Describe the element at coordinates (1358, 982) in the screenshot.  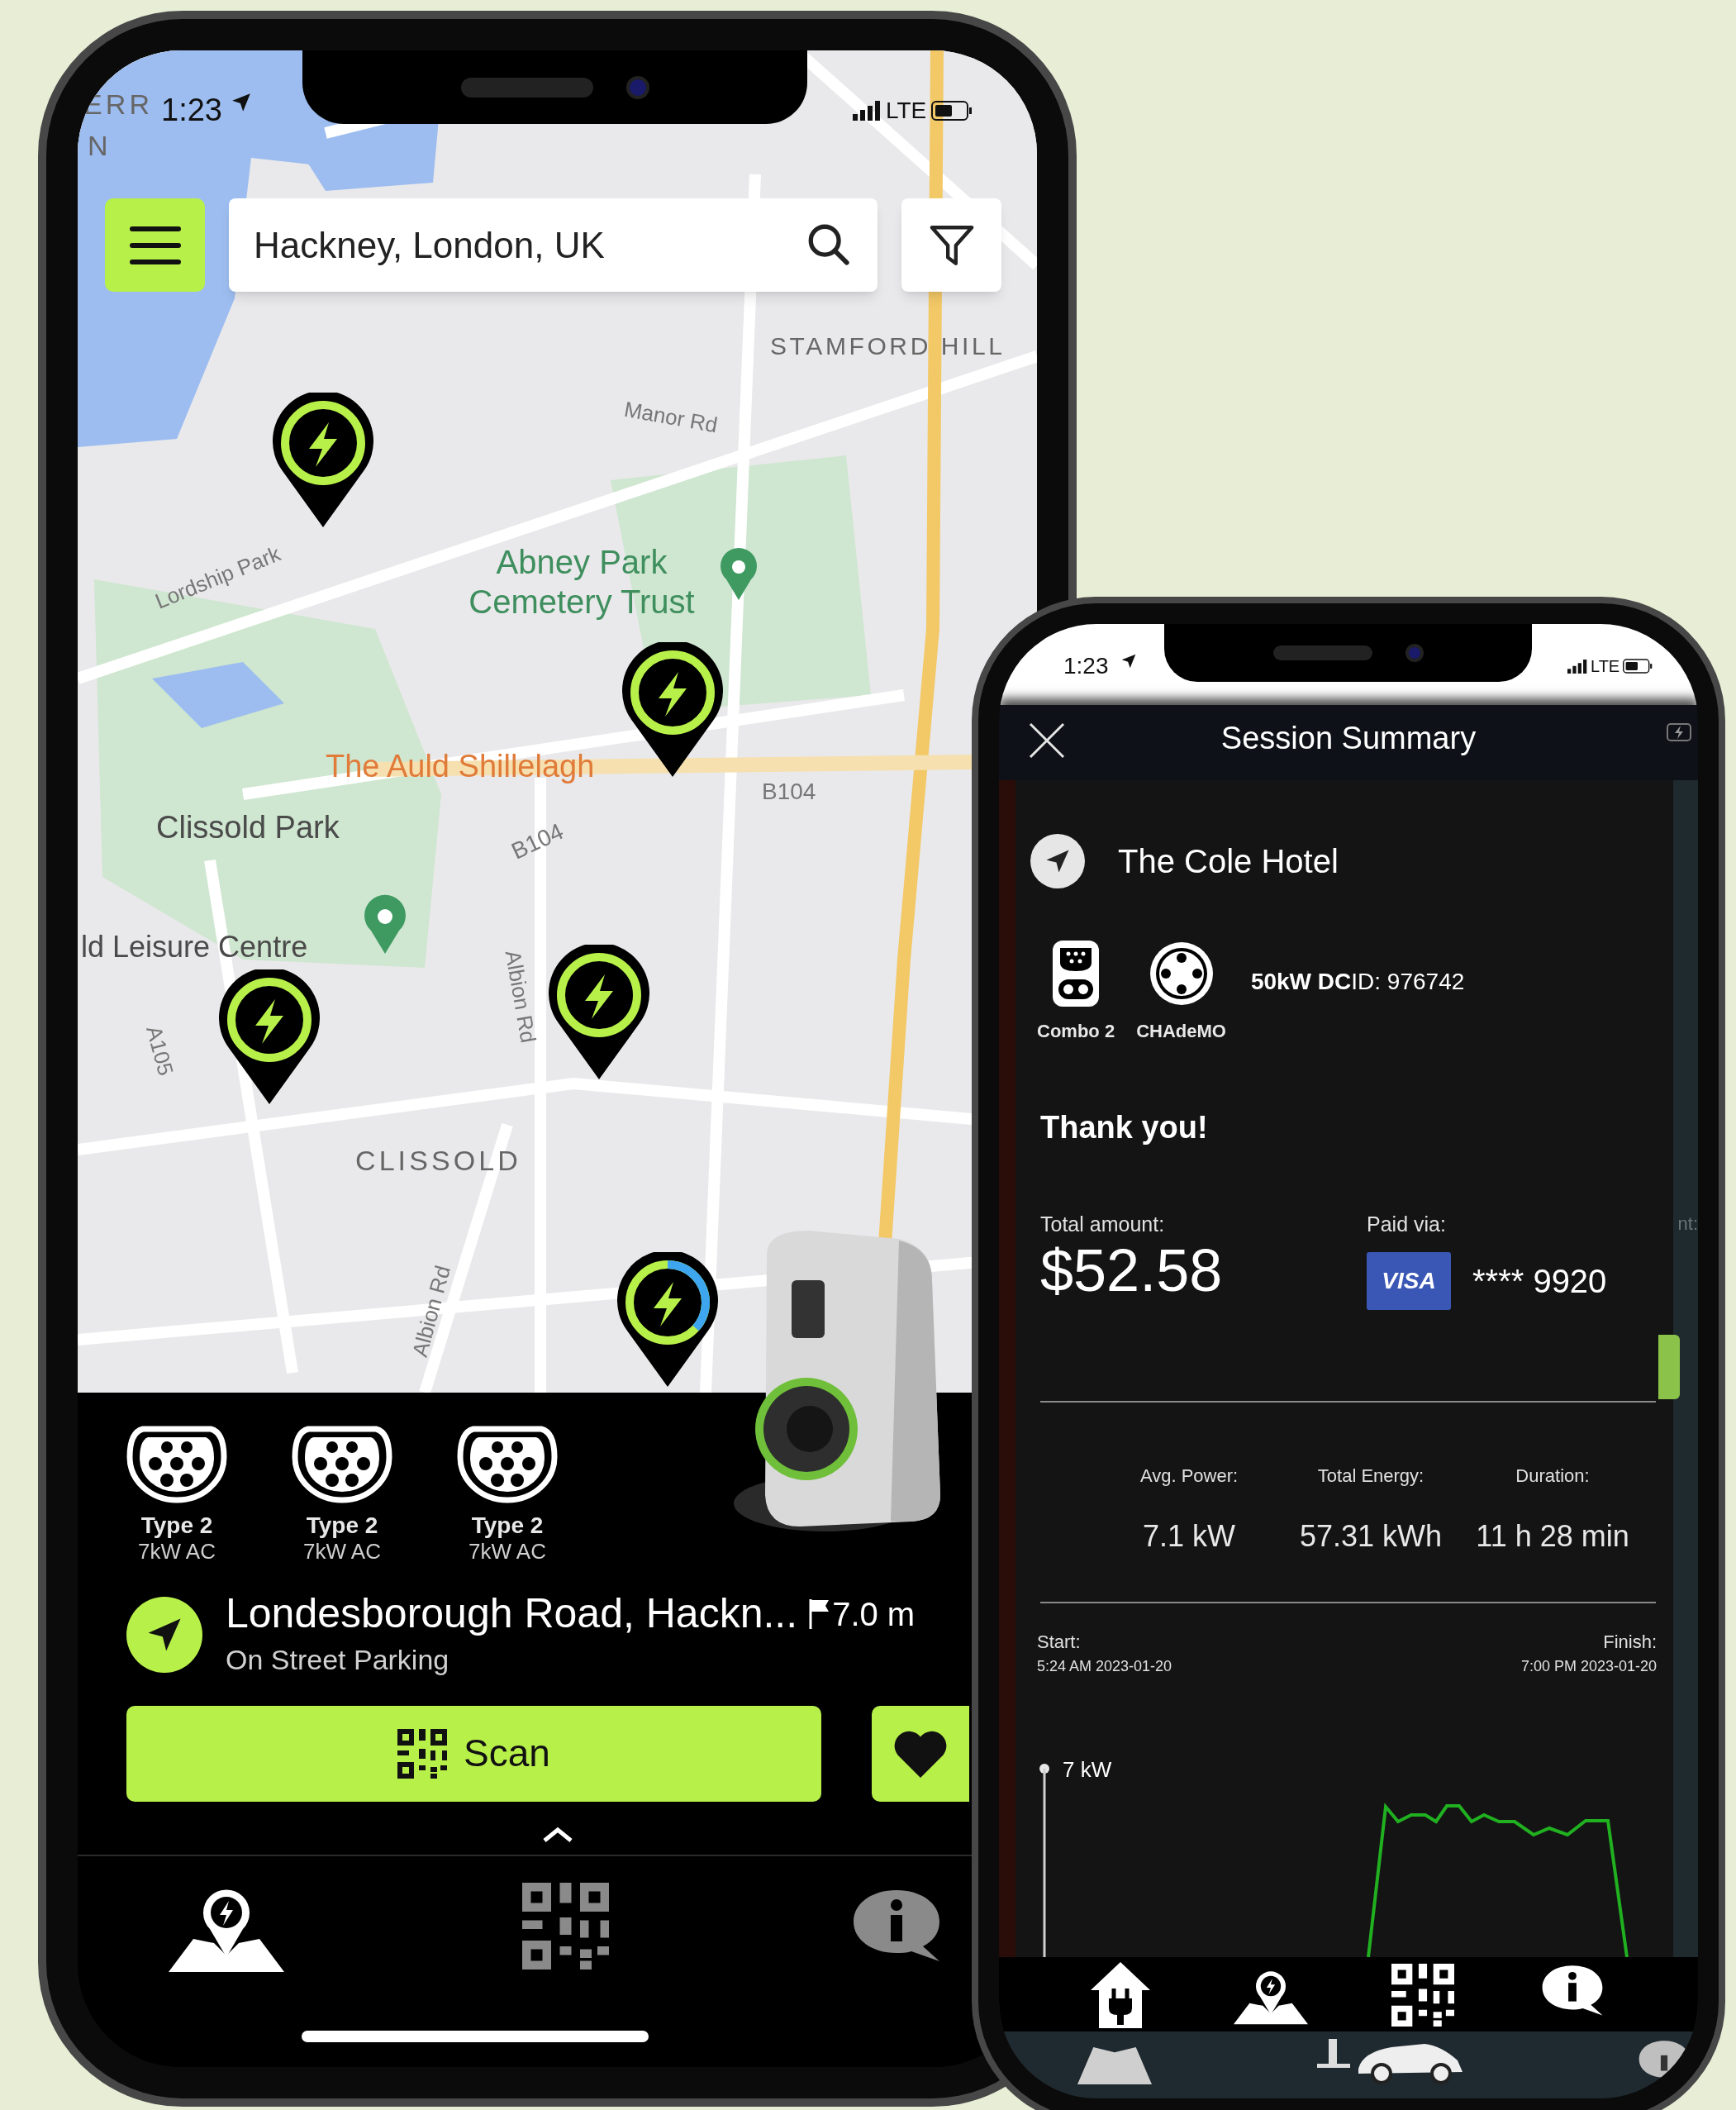
I see `charger-info: 50kW DCID: 976742` at that location.